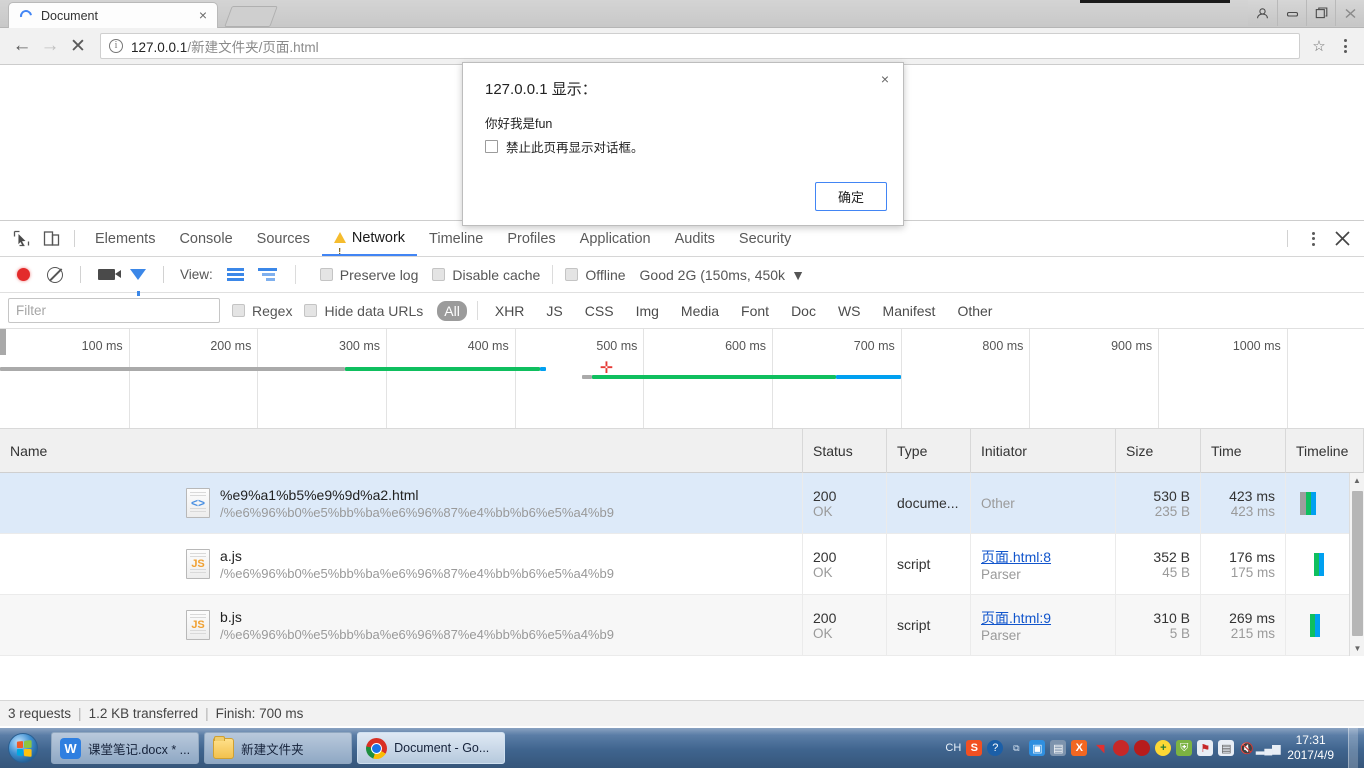 The width and height of the screenshot is (1364, 768). Describe the element at coordinates (1205, 748) in the screenshot. I see `flag-icon: ⚑` at that location.